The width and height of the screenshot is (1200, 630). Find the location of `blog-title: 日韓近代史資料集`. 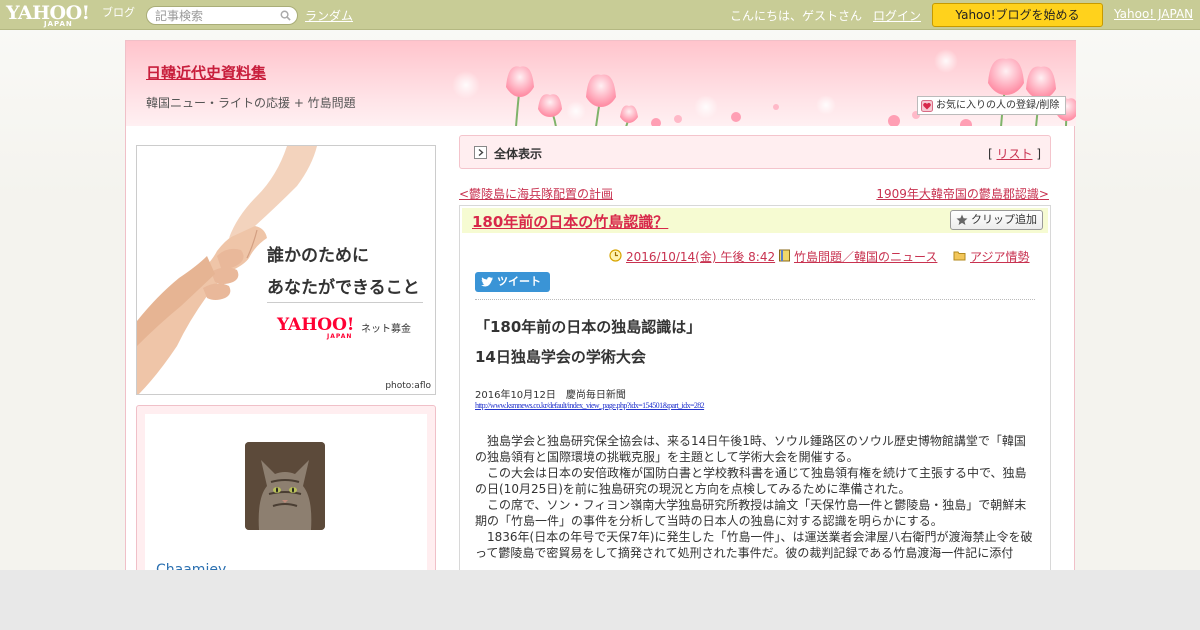

blog-title: 日韓近代史資料集 is located at coordinates (206, 72).